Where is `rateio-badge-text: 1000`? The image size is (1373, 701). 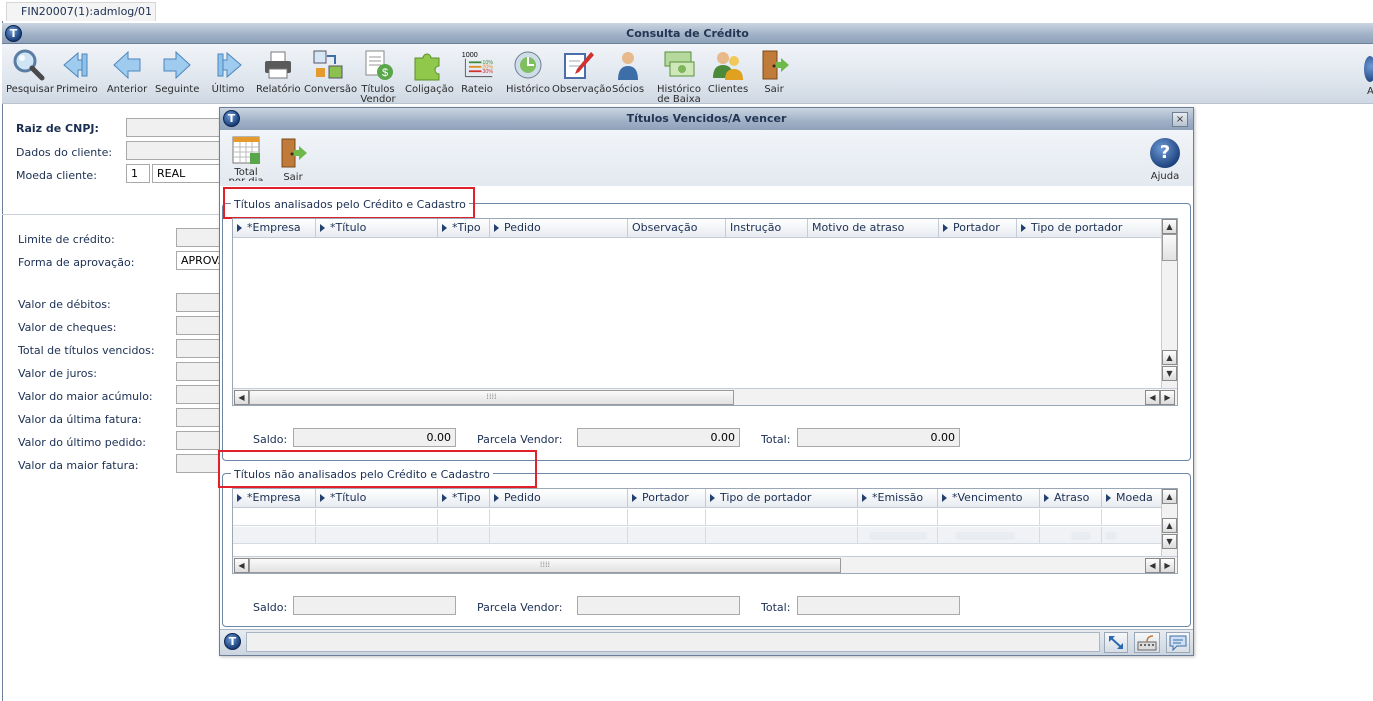
rateio-badge-text: 1000 is located at coordinates (470, 55).